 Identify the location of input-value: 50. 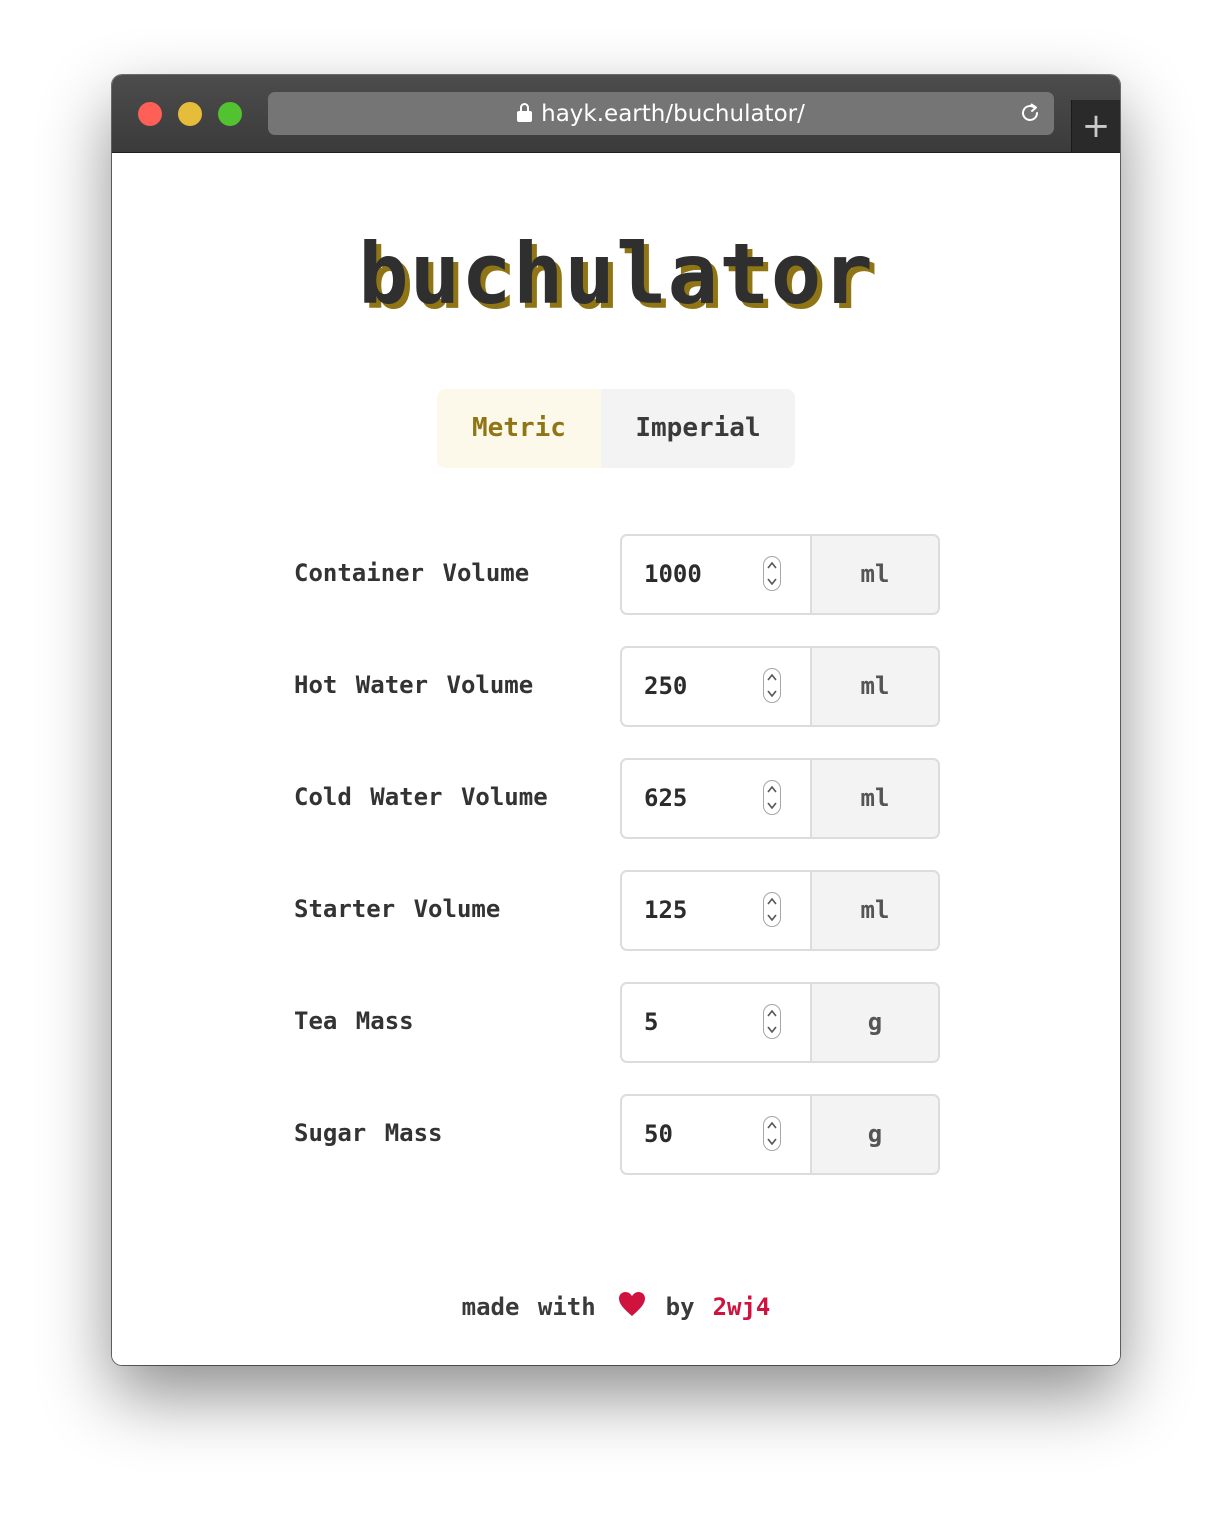
(658, 1134).